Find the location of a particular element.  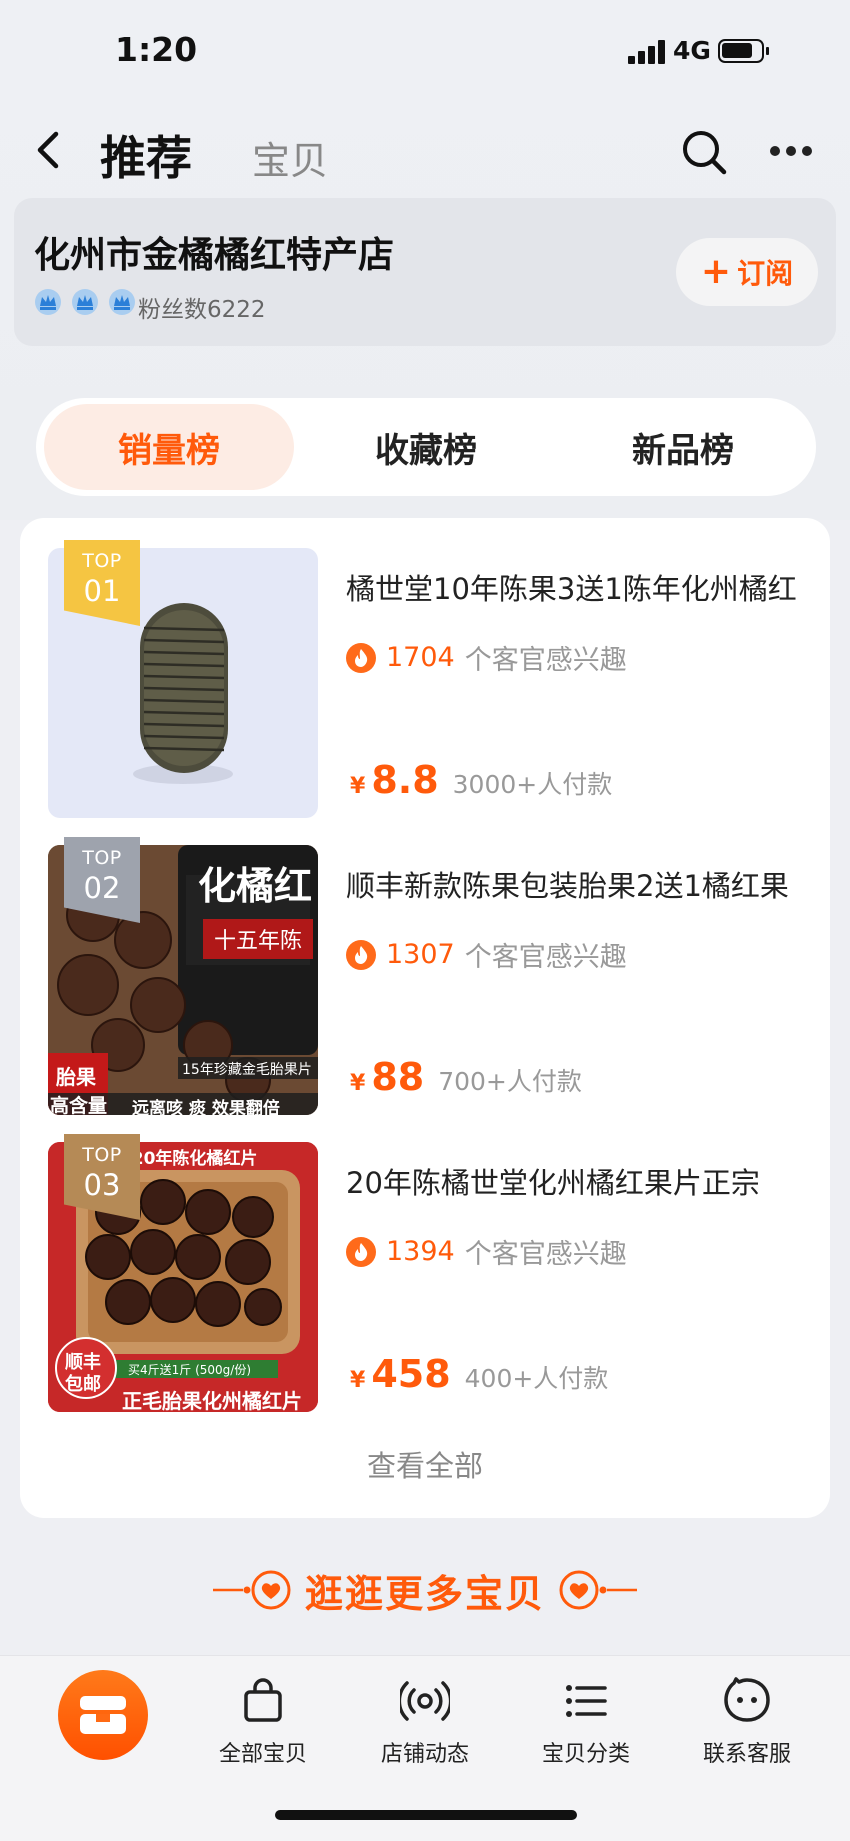

shop-fans: 粉丝数6222 is located at coordinates (202, 310).